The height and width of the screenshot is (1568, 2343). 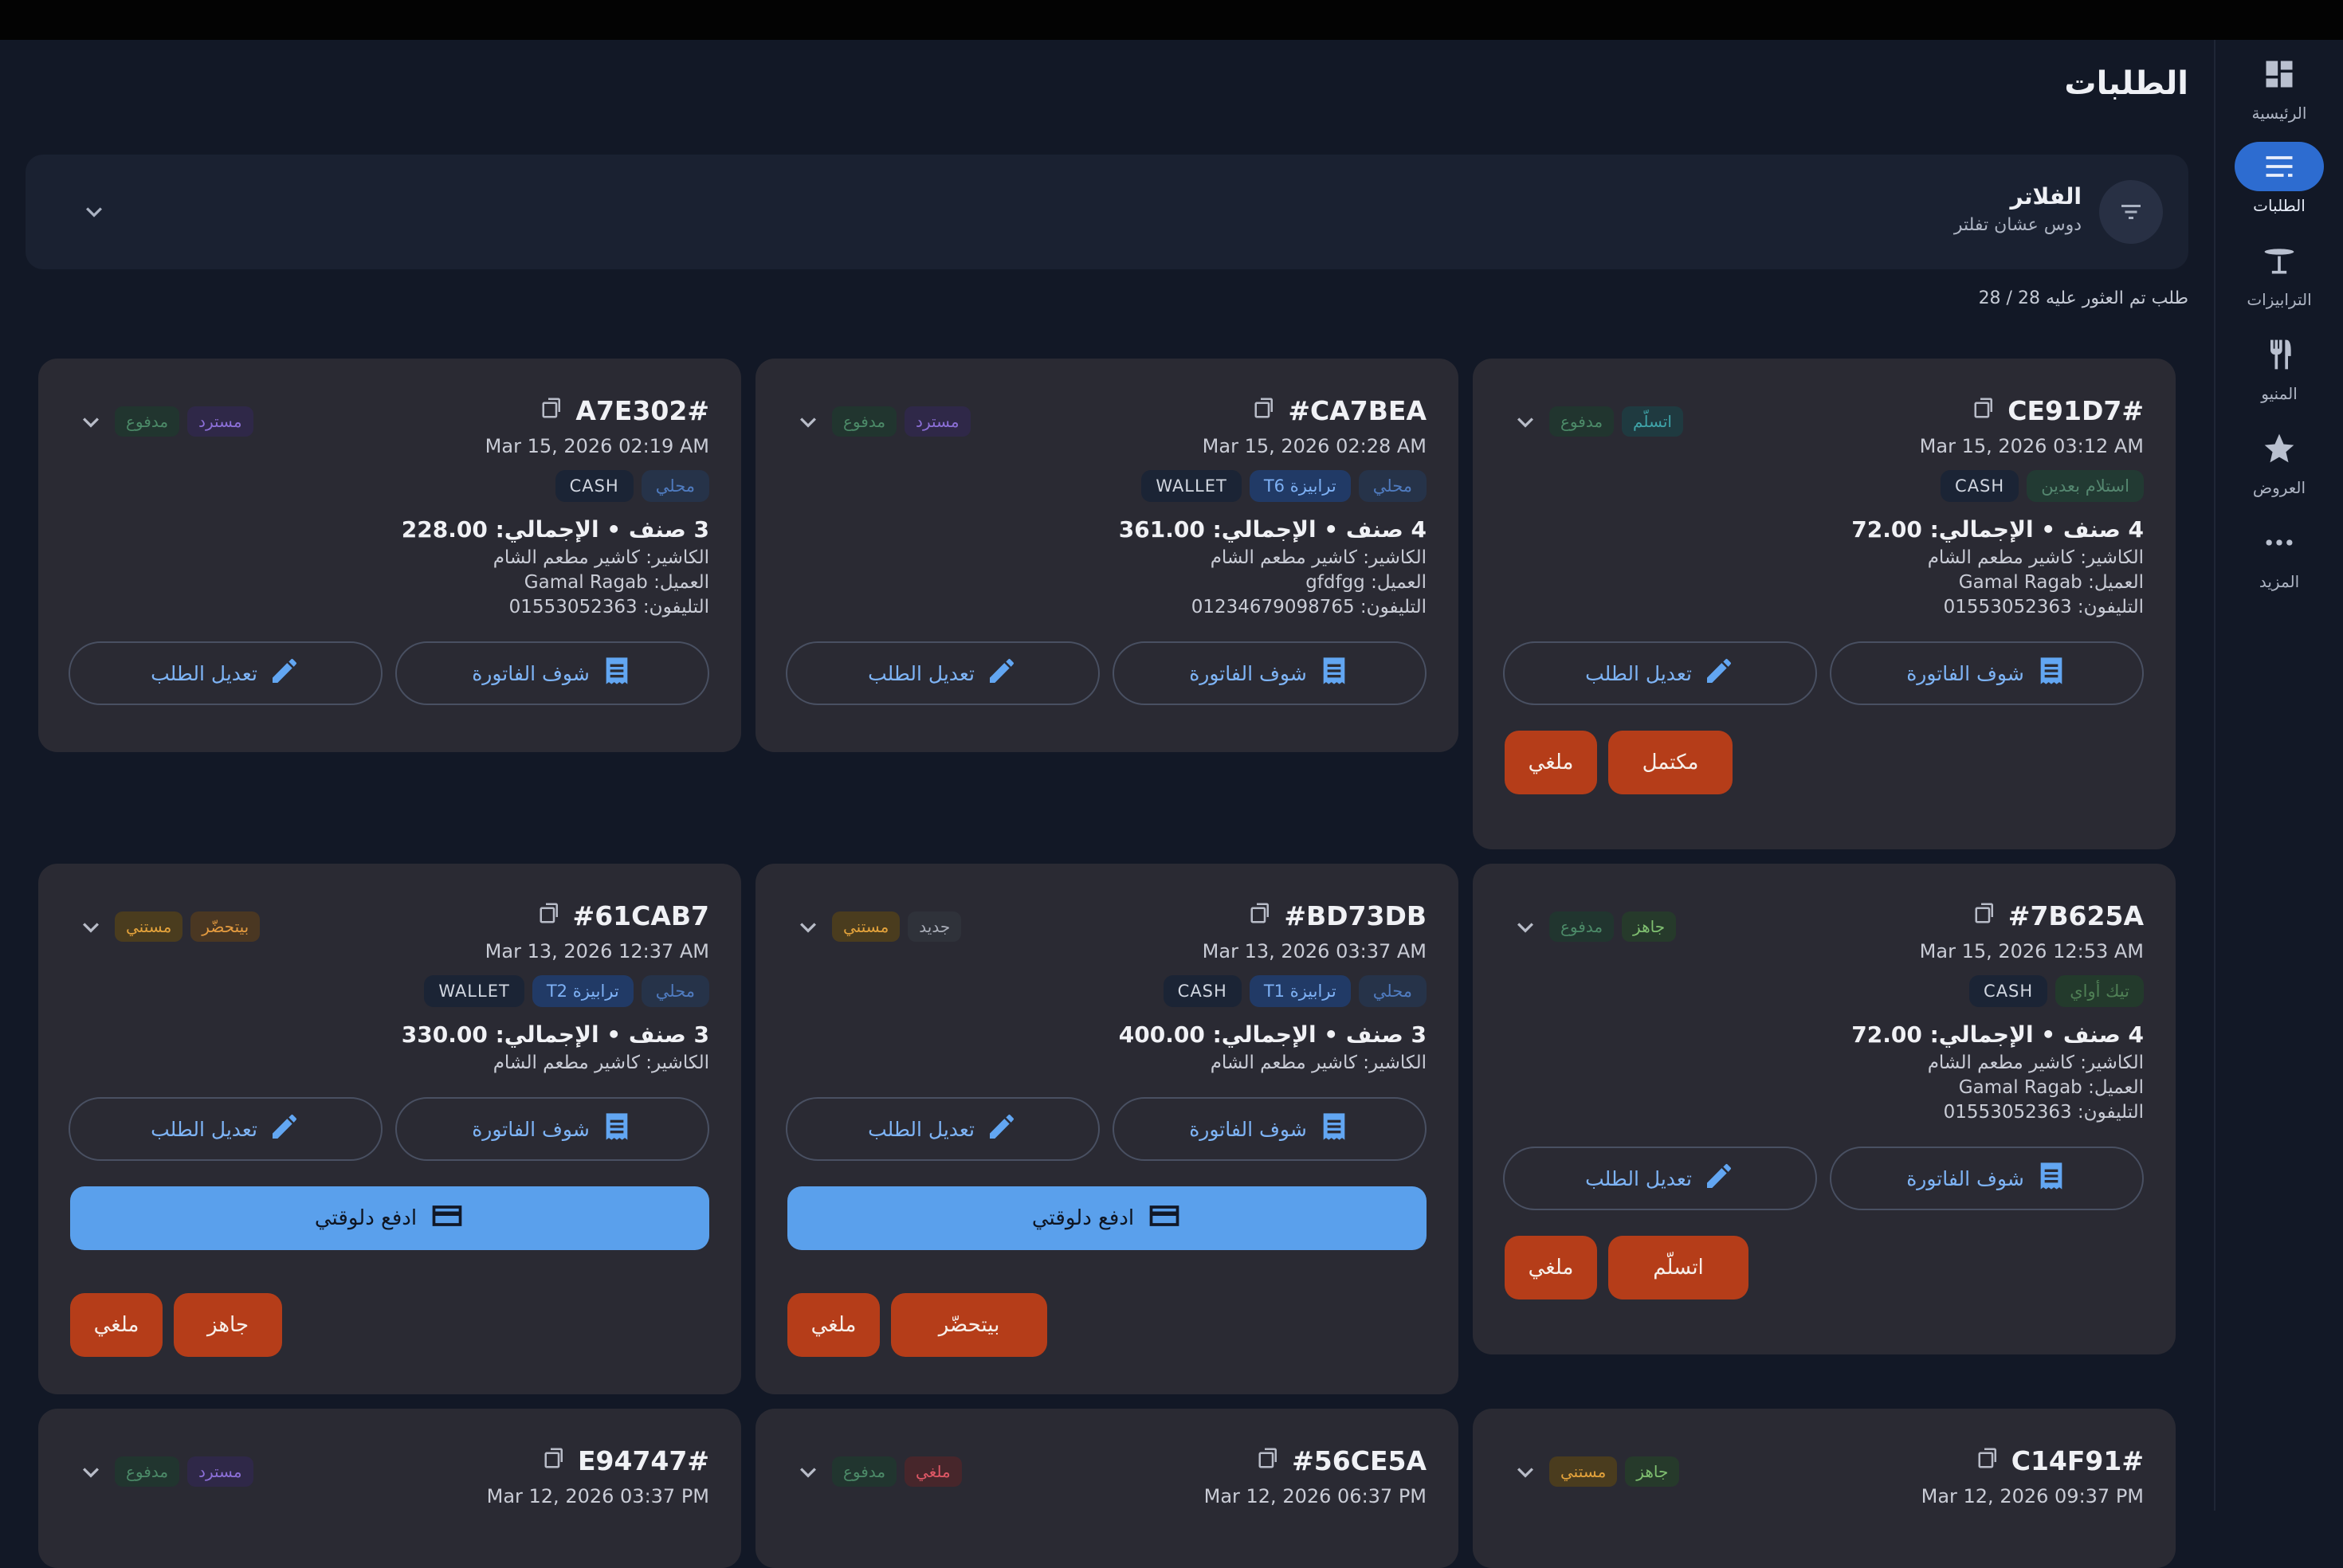 What do you see at coordinates (1355, 915) in the screenshot?
I see `order-id-text: BD73DB#` at bounding box center [1355, 915].